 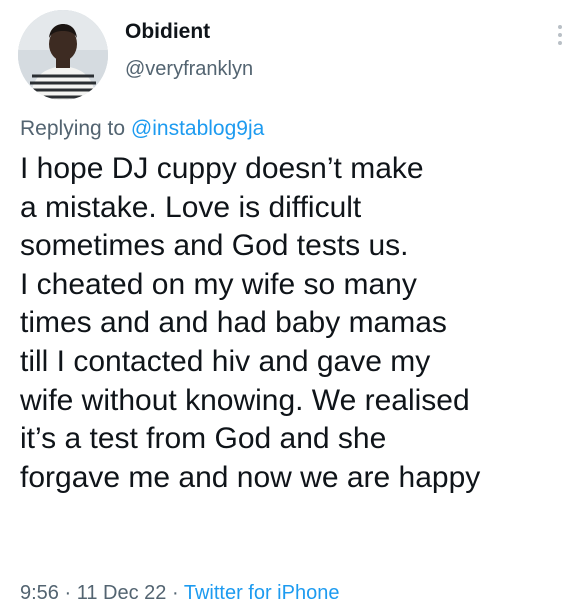 What do you see at coordinates (245, 400) in the screenshot?
I see `tweet-line: wife without knowing. We realised` at bounding box center [245, 400].